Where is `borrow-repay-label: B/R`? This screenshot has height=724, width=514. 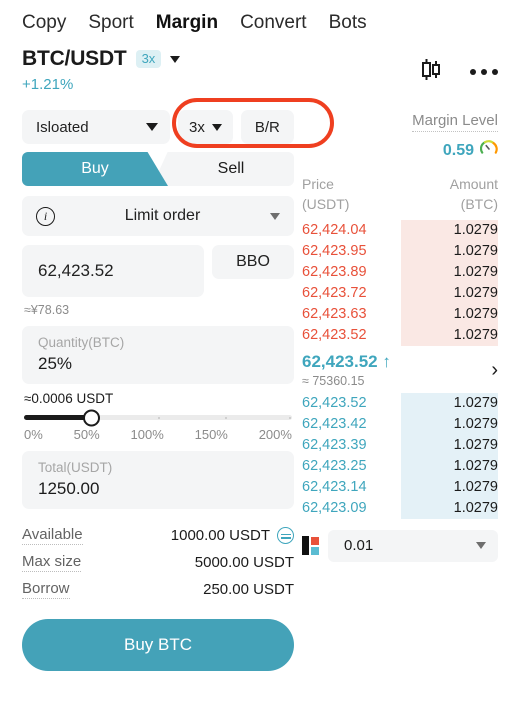
borrow-repay-label: B/R is located at coordinates (267, 127).